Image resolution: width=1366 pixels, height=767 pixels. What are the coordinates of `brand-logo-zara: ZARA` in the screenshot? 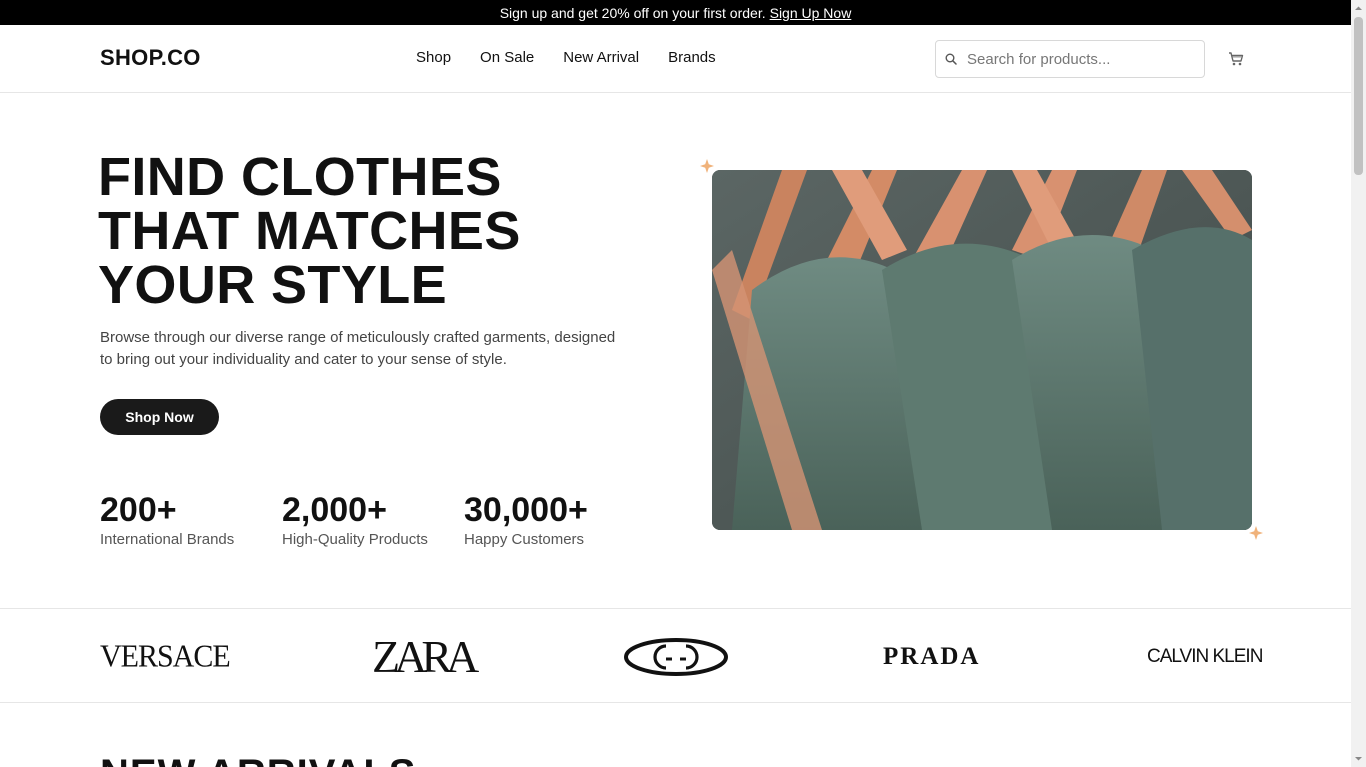 It's located at (425, 656).